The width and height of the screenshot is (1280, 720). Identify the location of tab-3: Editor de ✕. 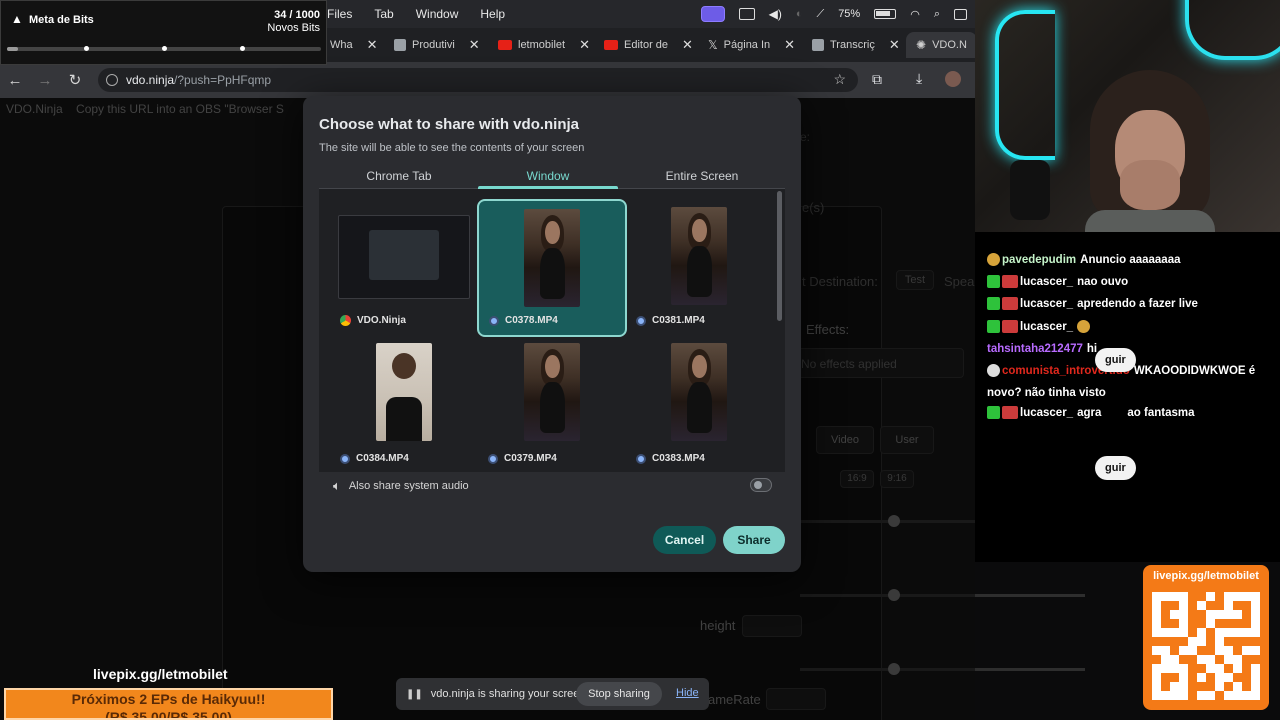
(648, 45).